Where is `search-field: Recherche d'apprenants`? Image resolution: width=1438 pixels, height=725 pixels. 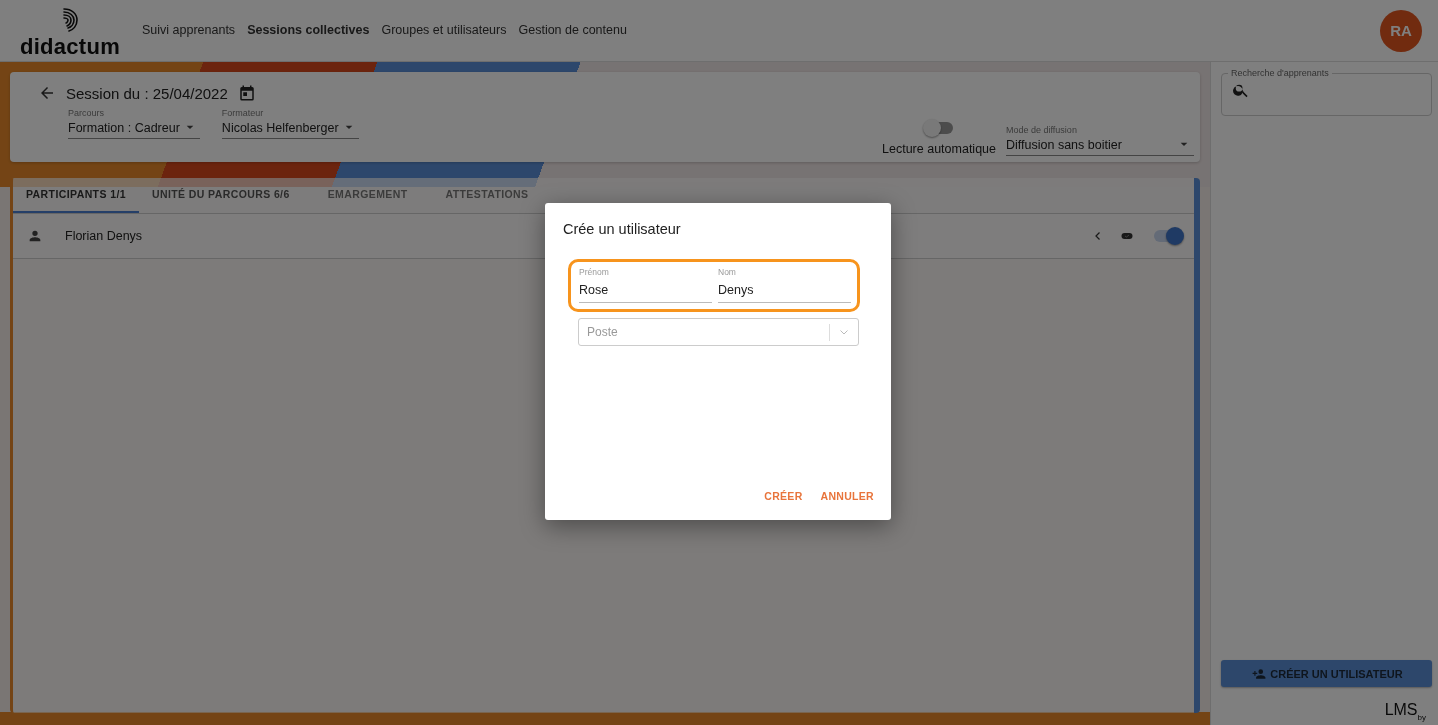 search-field: Recherche d'apprenants is located at coordinates (1326, 92).